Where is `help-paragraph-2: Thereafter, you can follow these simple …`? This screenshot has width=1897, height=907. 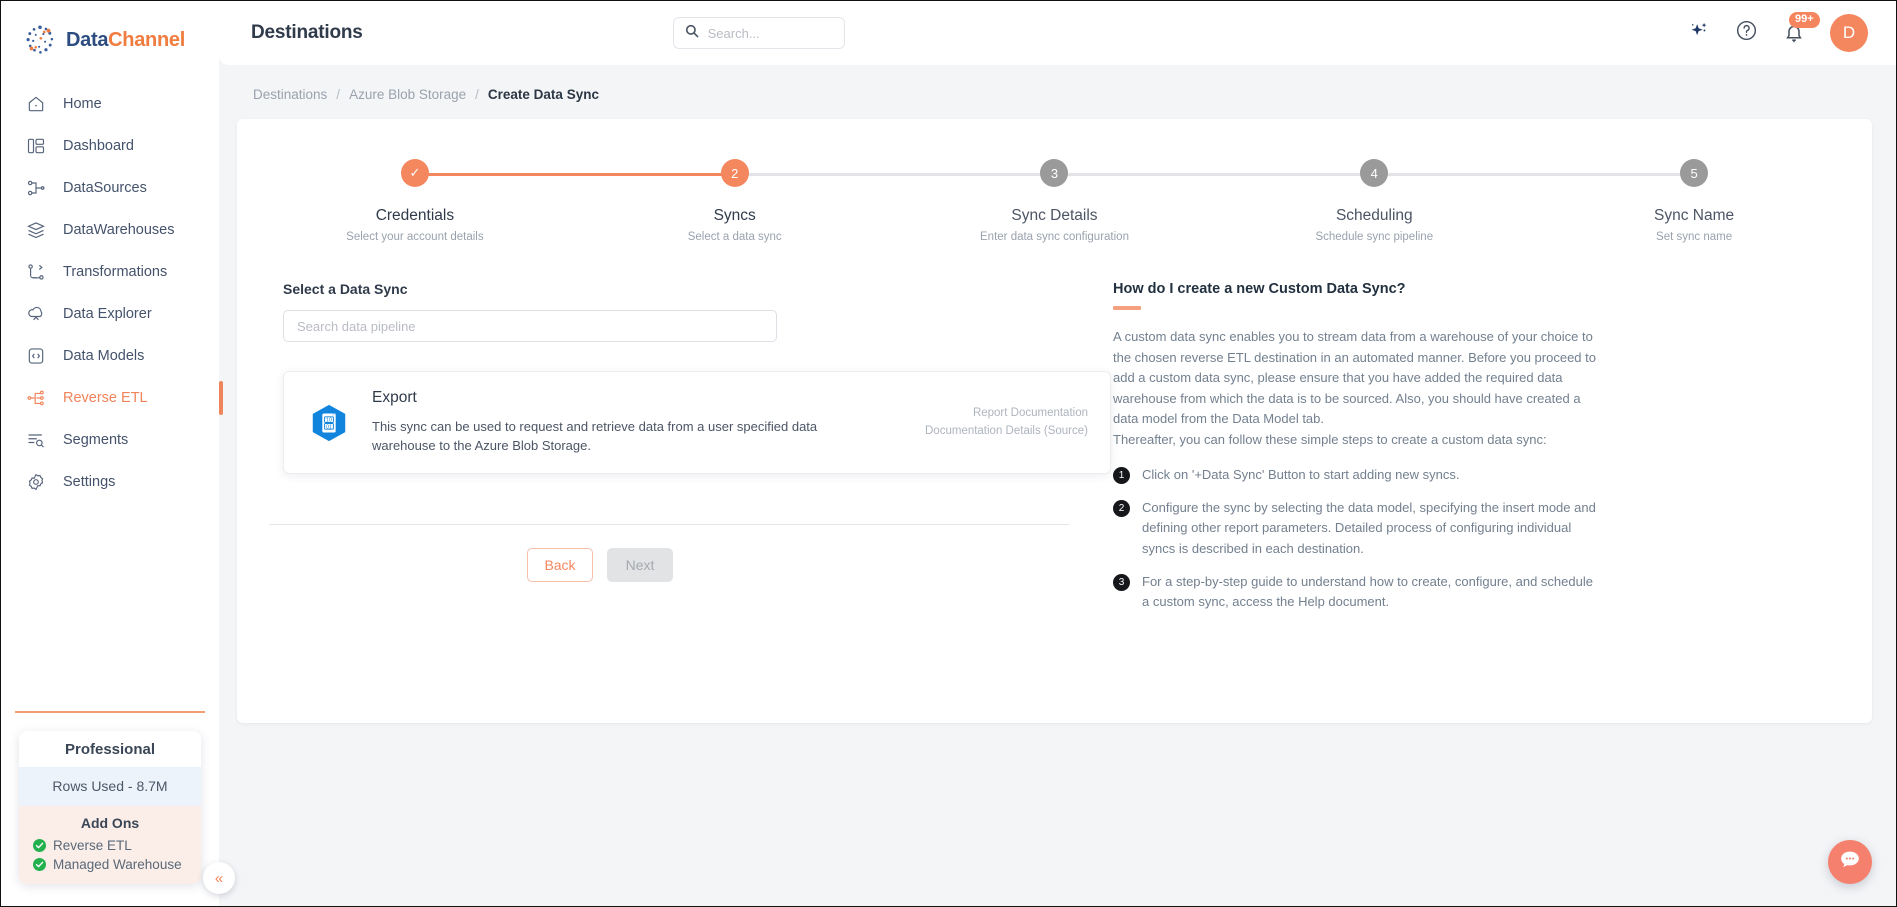 help-paragraph-2: Thereafter, you can follow these simple … is located at coordinates (1330, 439).